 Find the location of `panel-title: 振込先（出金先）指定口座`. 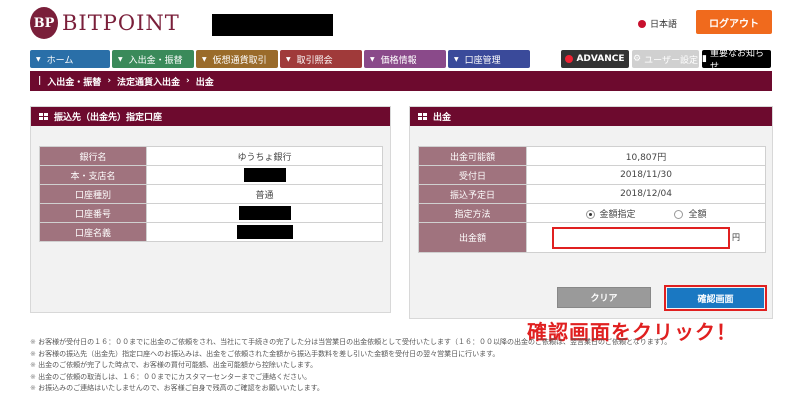

panel-title: 振込先（出金先）指定口座 is located at coordinates (108, 118).